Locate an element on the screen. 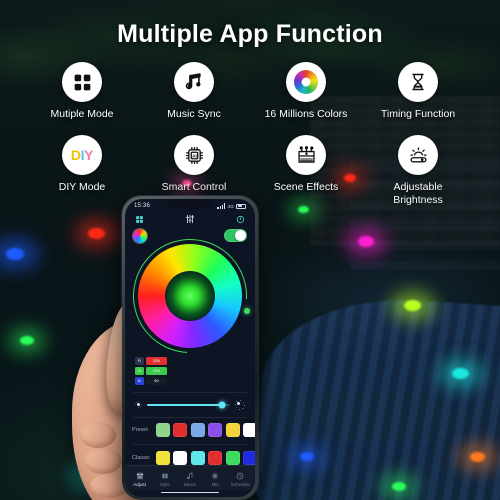 Image resolution: width=500 pixels, height=500 pixels. feature-item-diy-mode: DIY DIY Mode is located at coordinates (82, 171).